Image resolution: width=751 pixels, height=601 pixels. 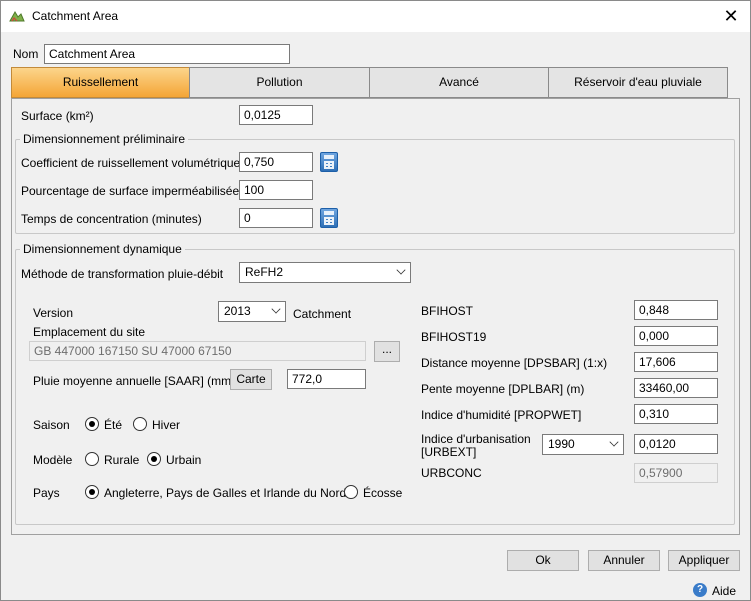 What do you see at coordinates (46, 493) in the screenshot?
I see `pays-label: Pays` at bounding box center [46, 493].